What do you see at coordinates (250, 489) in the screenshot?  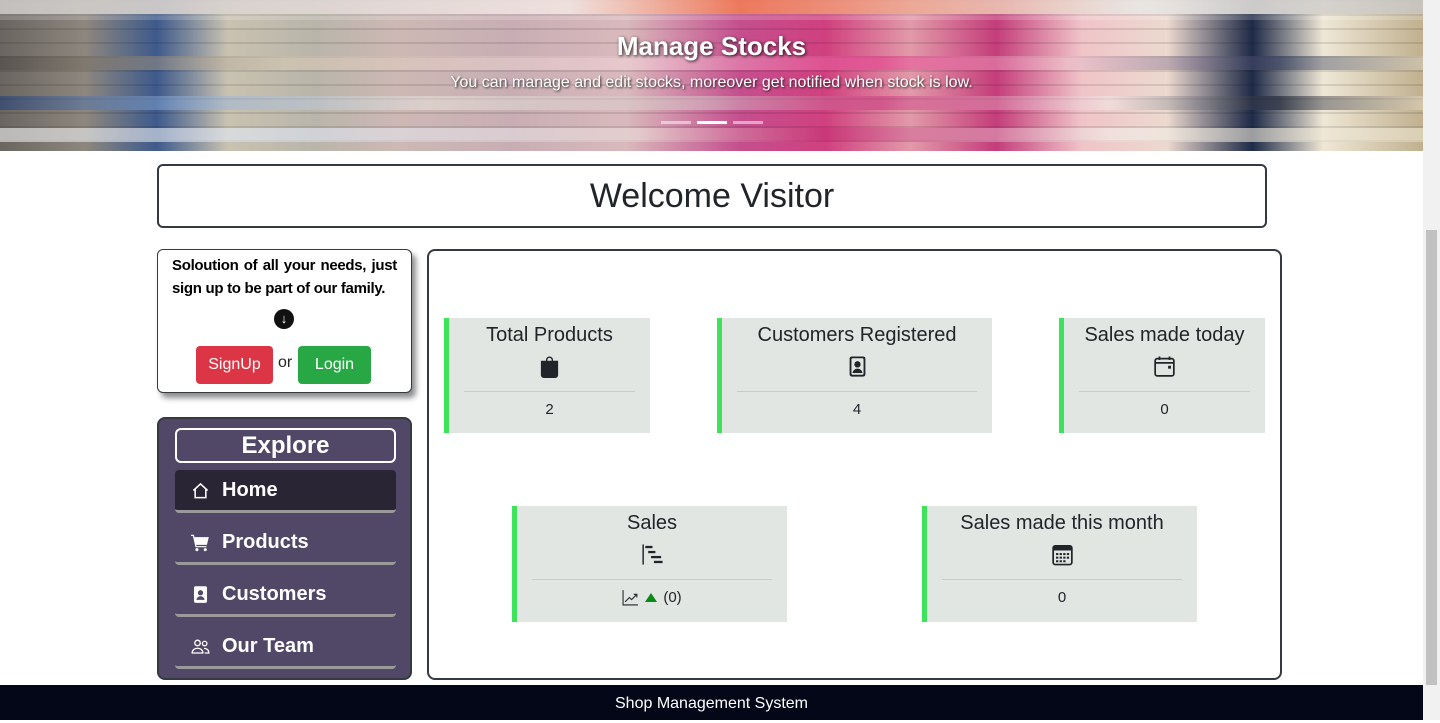 I see `sidebar-item-label: Home` at bounding box center [250, 489].